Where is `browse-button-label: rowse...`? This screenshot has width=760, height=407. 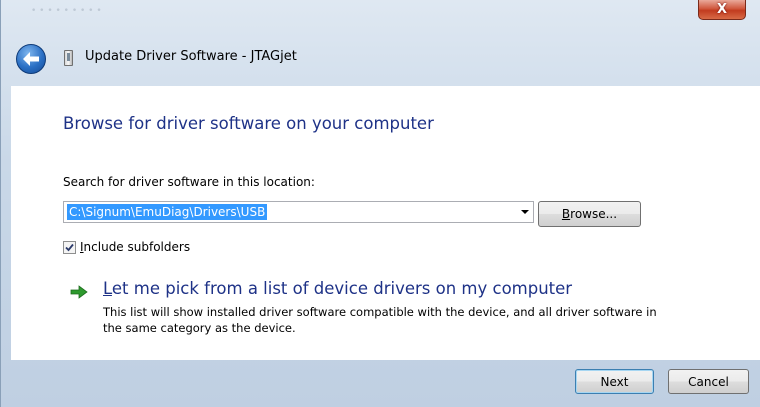
browse-button-label: rowse... is located at coordinates (594, 214).